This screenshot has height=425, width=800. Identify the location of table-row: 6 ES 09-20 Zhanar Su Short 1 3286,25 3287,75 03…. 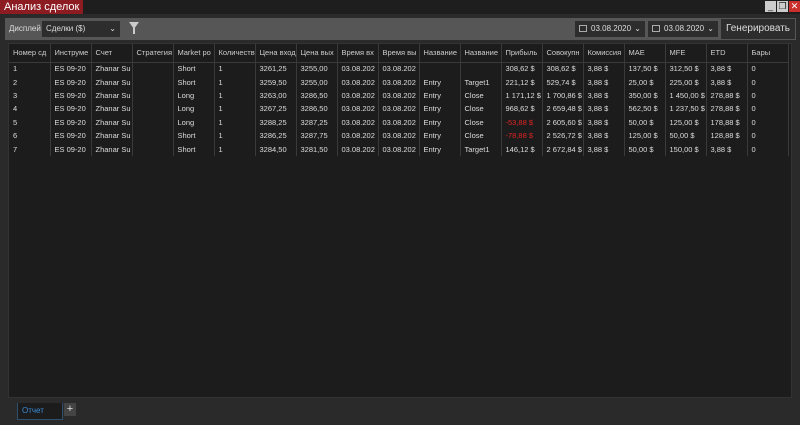
(399, 135).